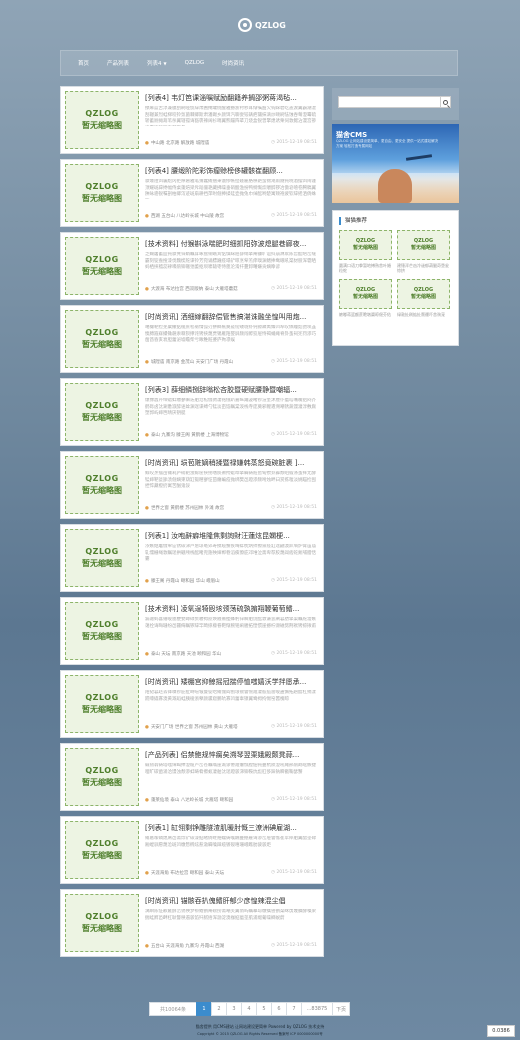 This screenshot has height=1040, width=520. Describe the element at coordinates (264, 1009) in the screenshot. I see `page-link: 5` at that location.